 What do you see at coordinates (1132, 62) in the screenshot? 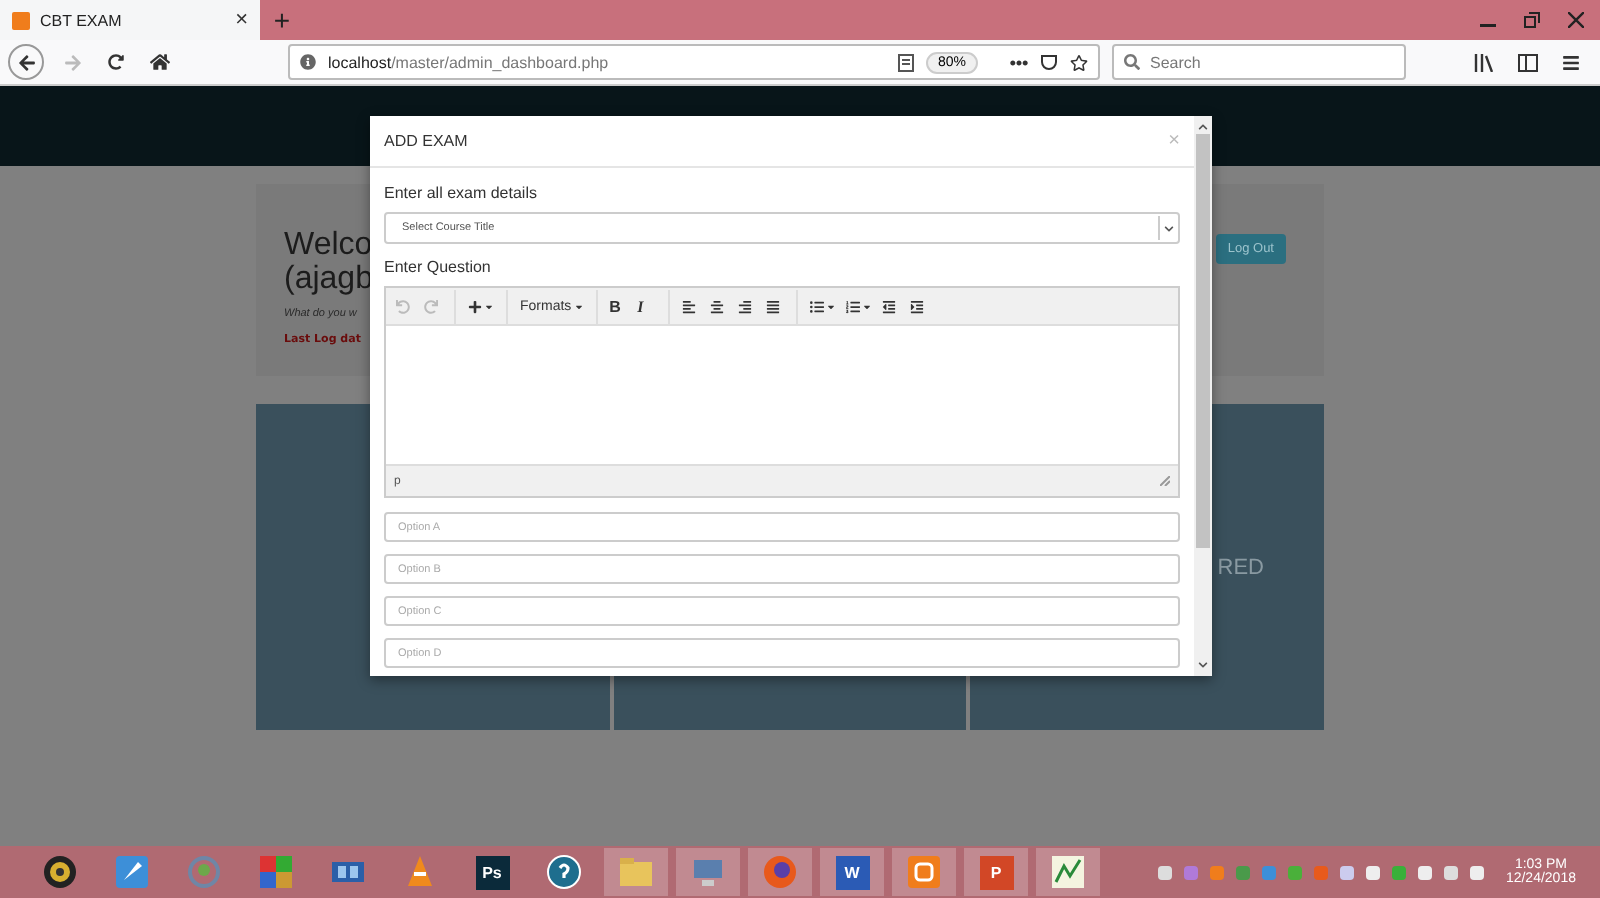
I see `search-icon` at bounding box center [1132, 62].